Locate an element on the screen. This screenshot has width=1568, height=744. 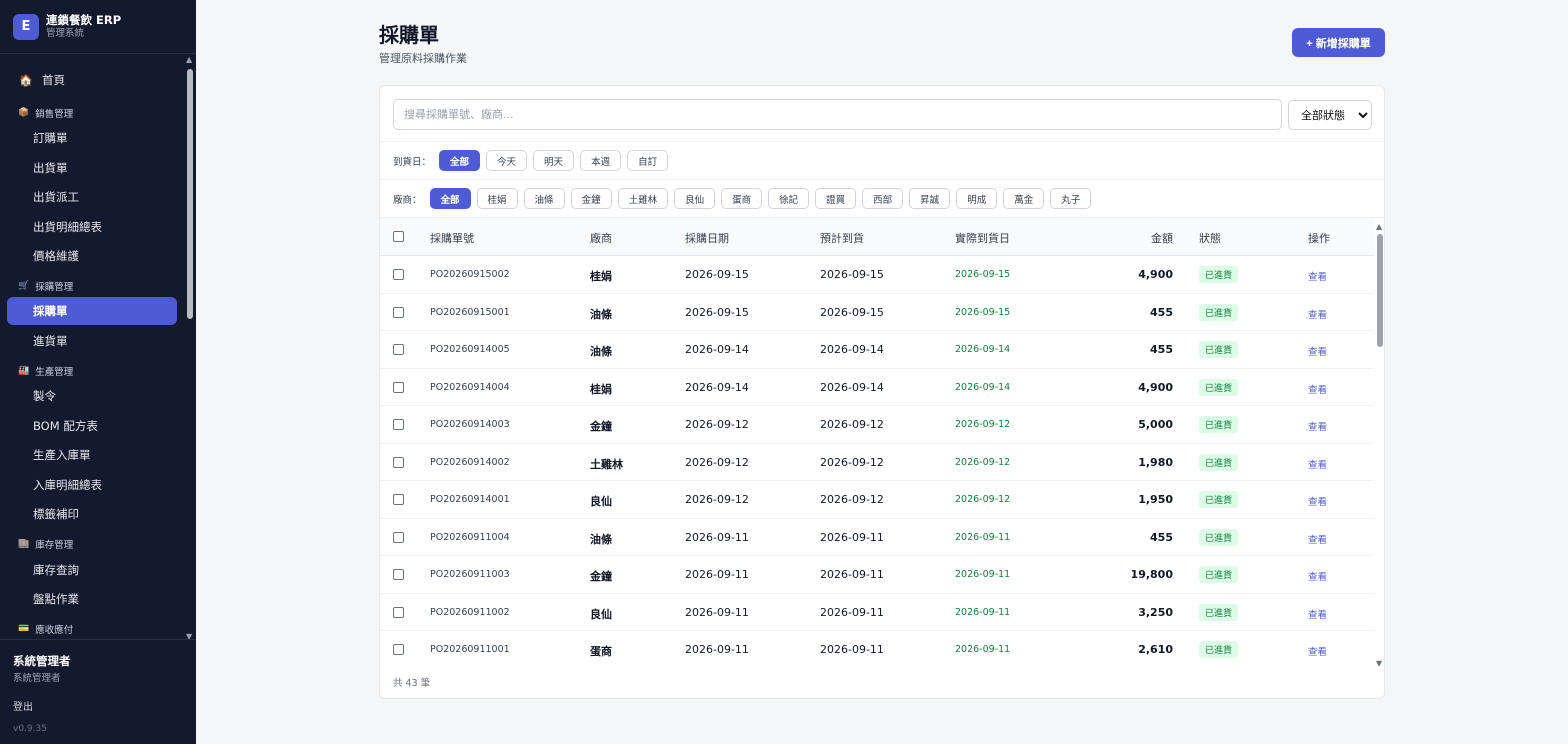
th-eta: 預計到貨 is located at coordinates (842, 238).